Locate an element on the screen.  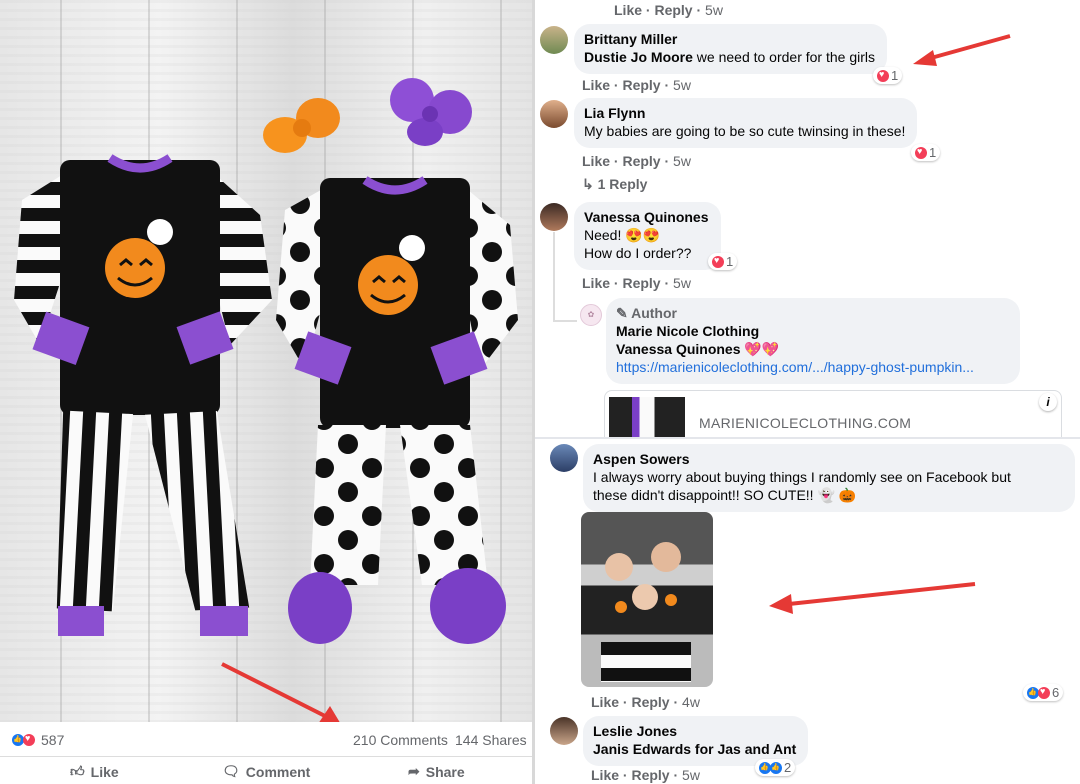
comment-photo is located at coordinates (647, 599).